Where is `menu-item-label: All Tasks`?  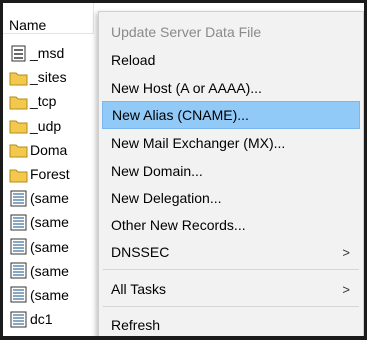 menu-item-label: All Tasks is located at coordinates (138, 289).